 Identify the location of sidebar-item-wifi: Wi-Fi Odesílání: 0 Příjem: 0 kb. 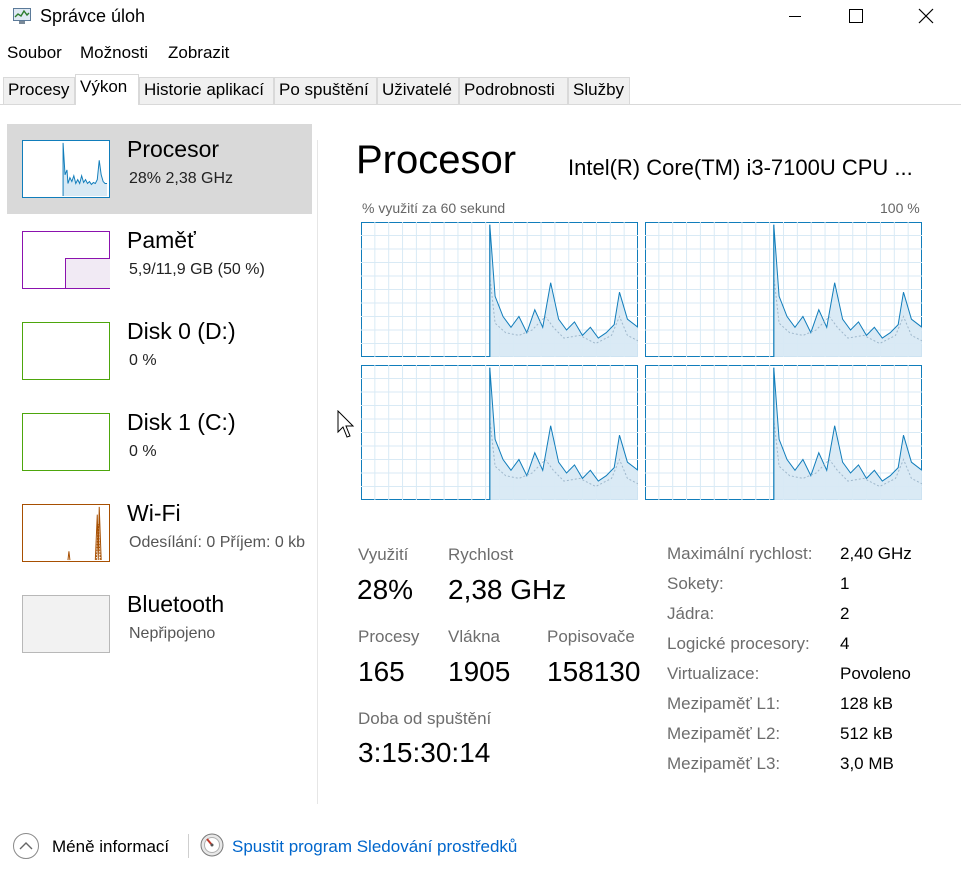
(159, 533).